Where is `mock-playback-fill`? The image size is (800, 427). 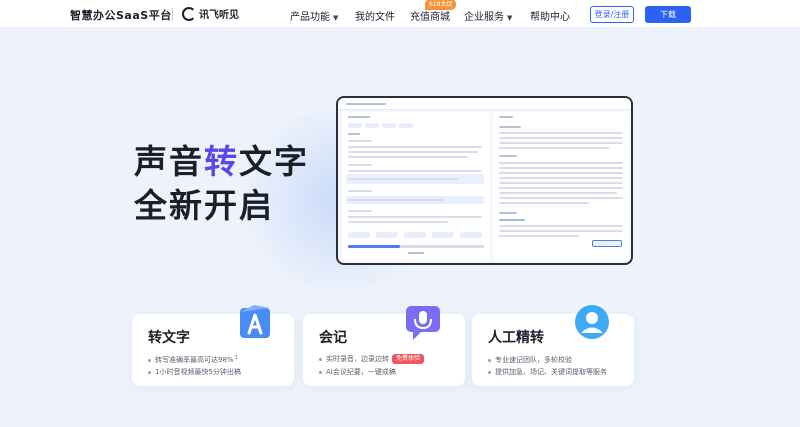
mock-playback-fill is located at coordinates (374, 246).